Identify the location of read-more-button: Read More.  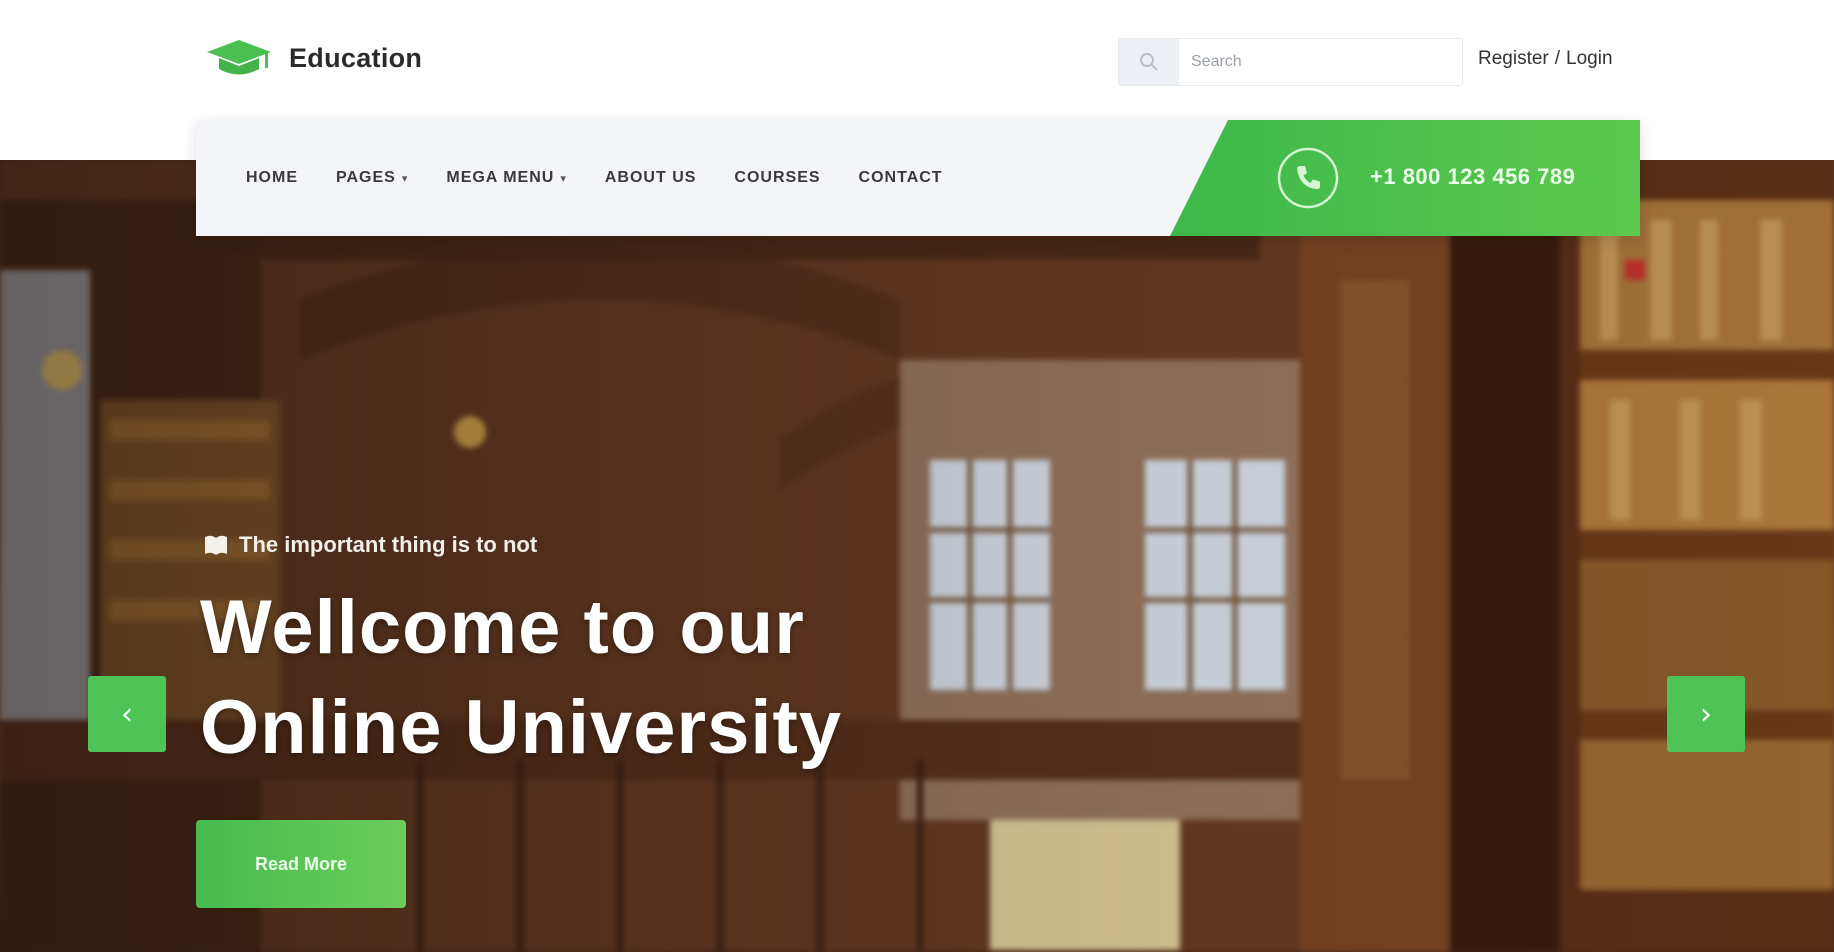
(301, 864).